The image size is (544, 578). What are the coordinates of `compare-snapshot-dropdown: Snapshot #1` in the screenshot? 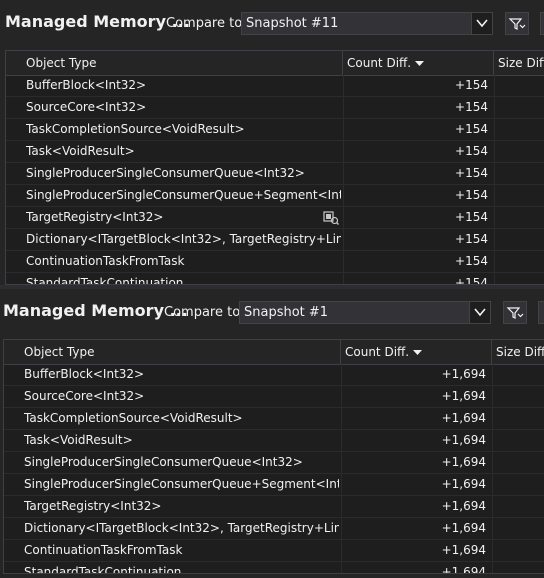 It's located at (365, 312).